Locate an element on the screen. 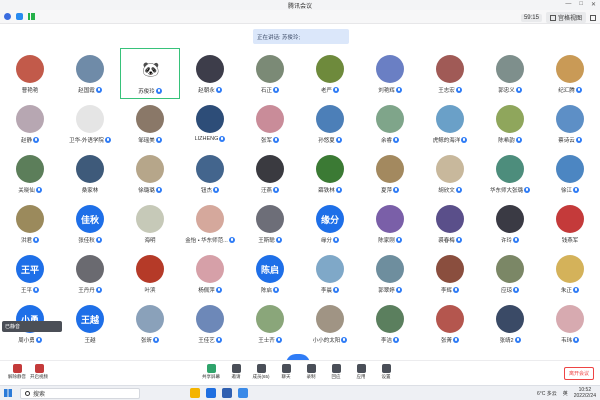 The height and width of the screenshot is (400, 600). participant-tile: 张靖2 is located at coordinates (510, 323).